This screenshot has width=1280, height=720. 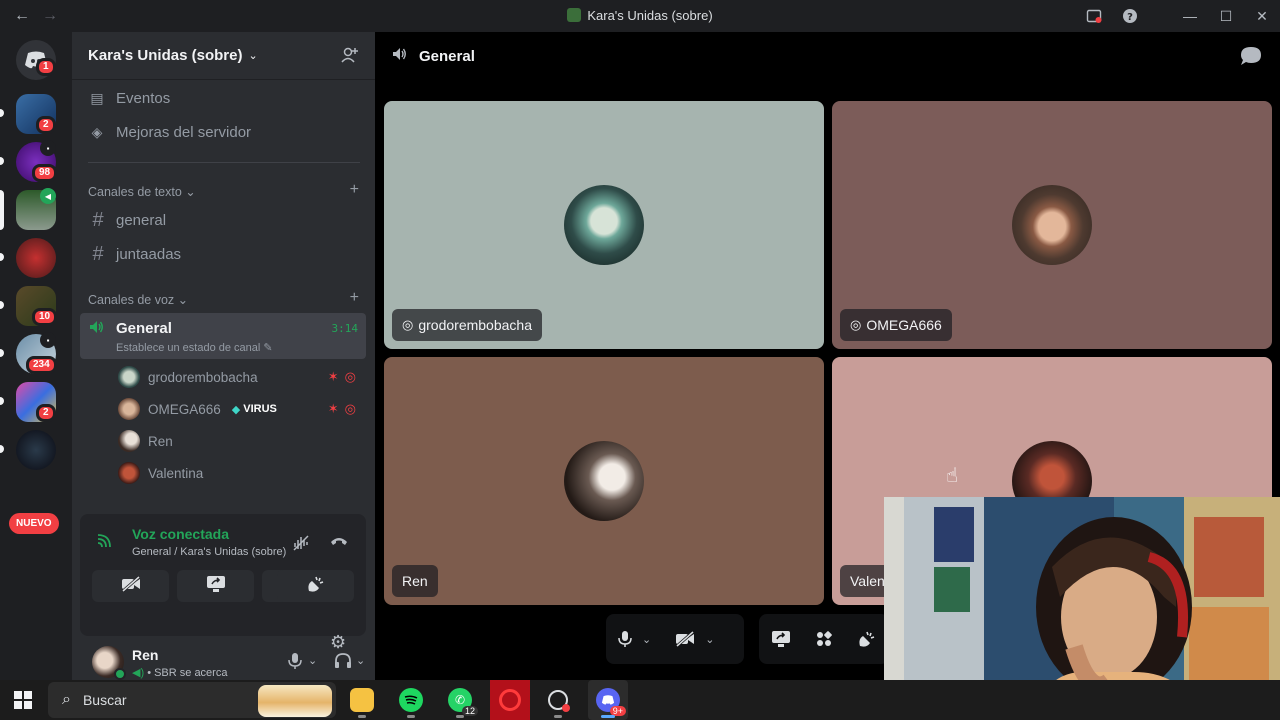 What do you see at coordinates (169, 132) in the screenshot?
I see `server-boost-item: ◈ Mejoras del servidor` at bounding box center [169, 132].